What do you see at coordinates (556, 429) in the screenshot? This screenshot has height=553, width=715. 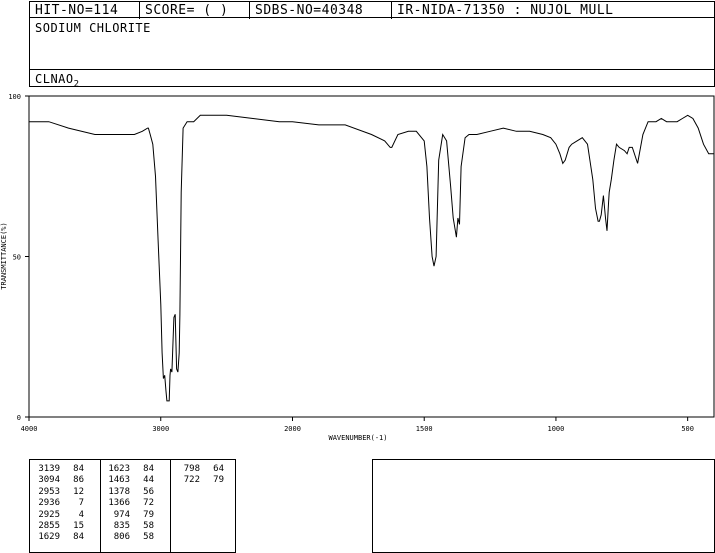 I see `x-tick-label: 1000` at bounding box center [556, 429].